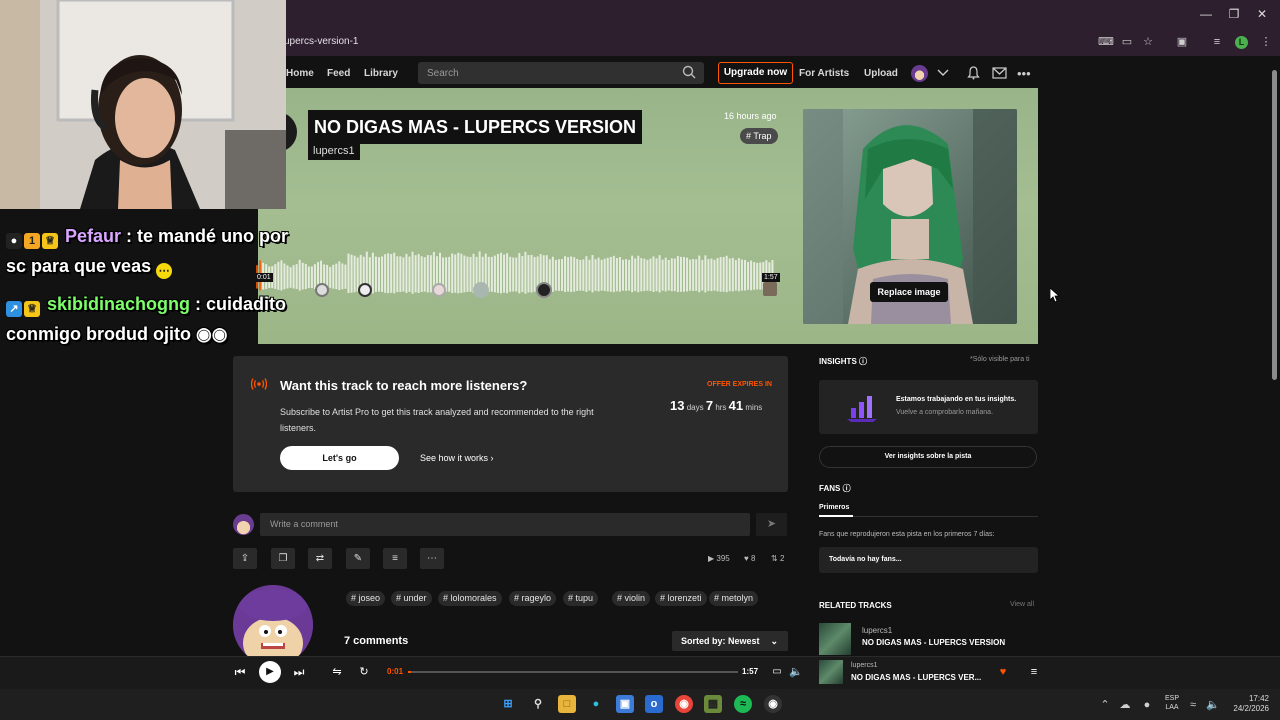 This screenshot has width=1280, height=720. I want to click on play-pause-button: ▶, so click(270, 672).